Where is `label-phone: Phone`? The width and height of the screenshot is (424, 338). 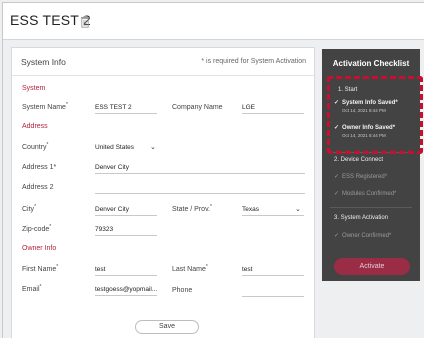
label-phone: Phone is located at coordinates (182, 290).